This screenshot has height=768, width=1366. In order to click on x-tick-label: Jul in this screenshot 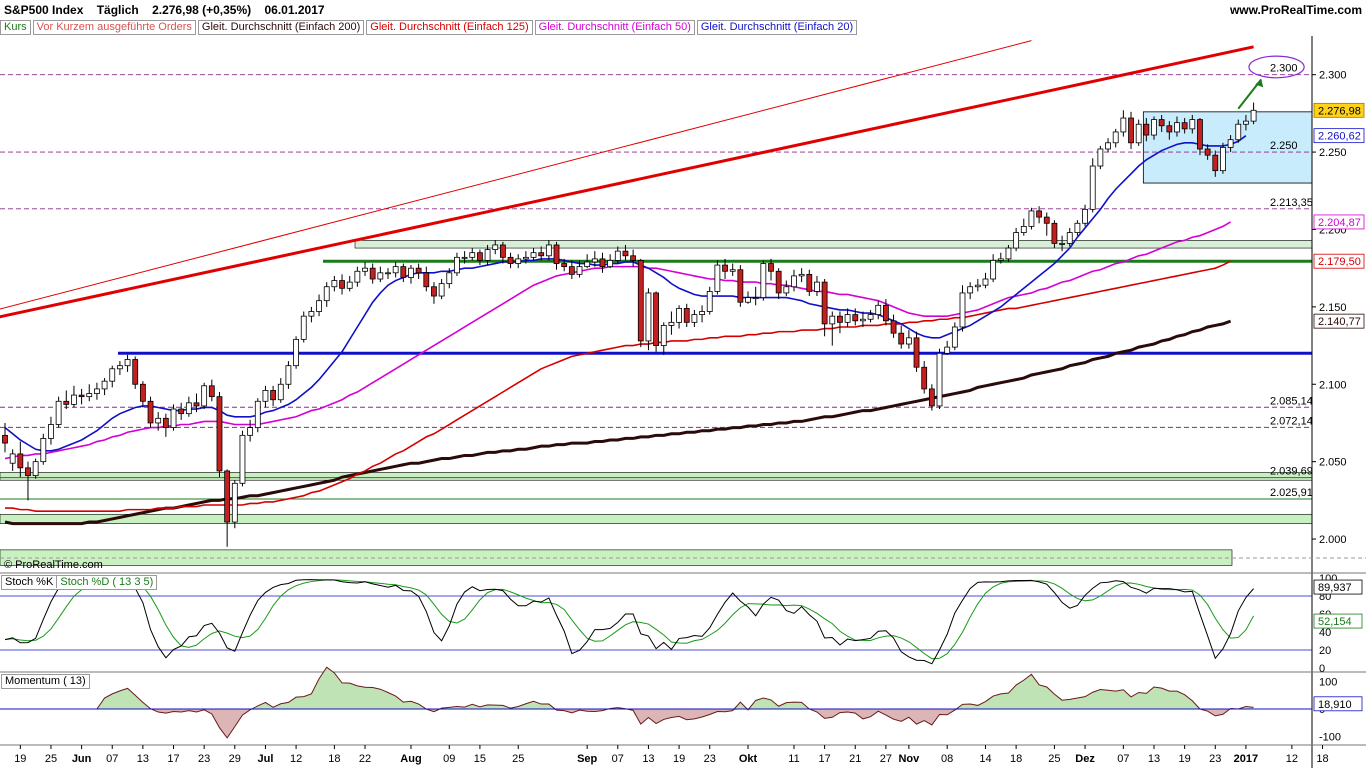, I will do `click(265, 759)`.